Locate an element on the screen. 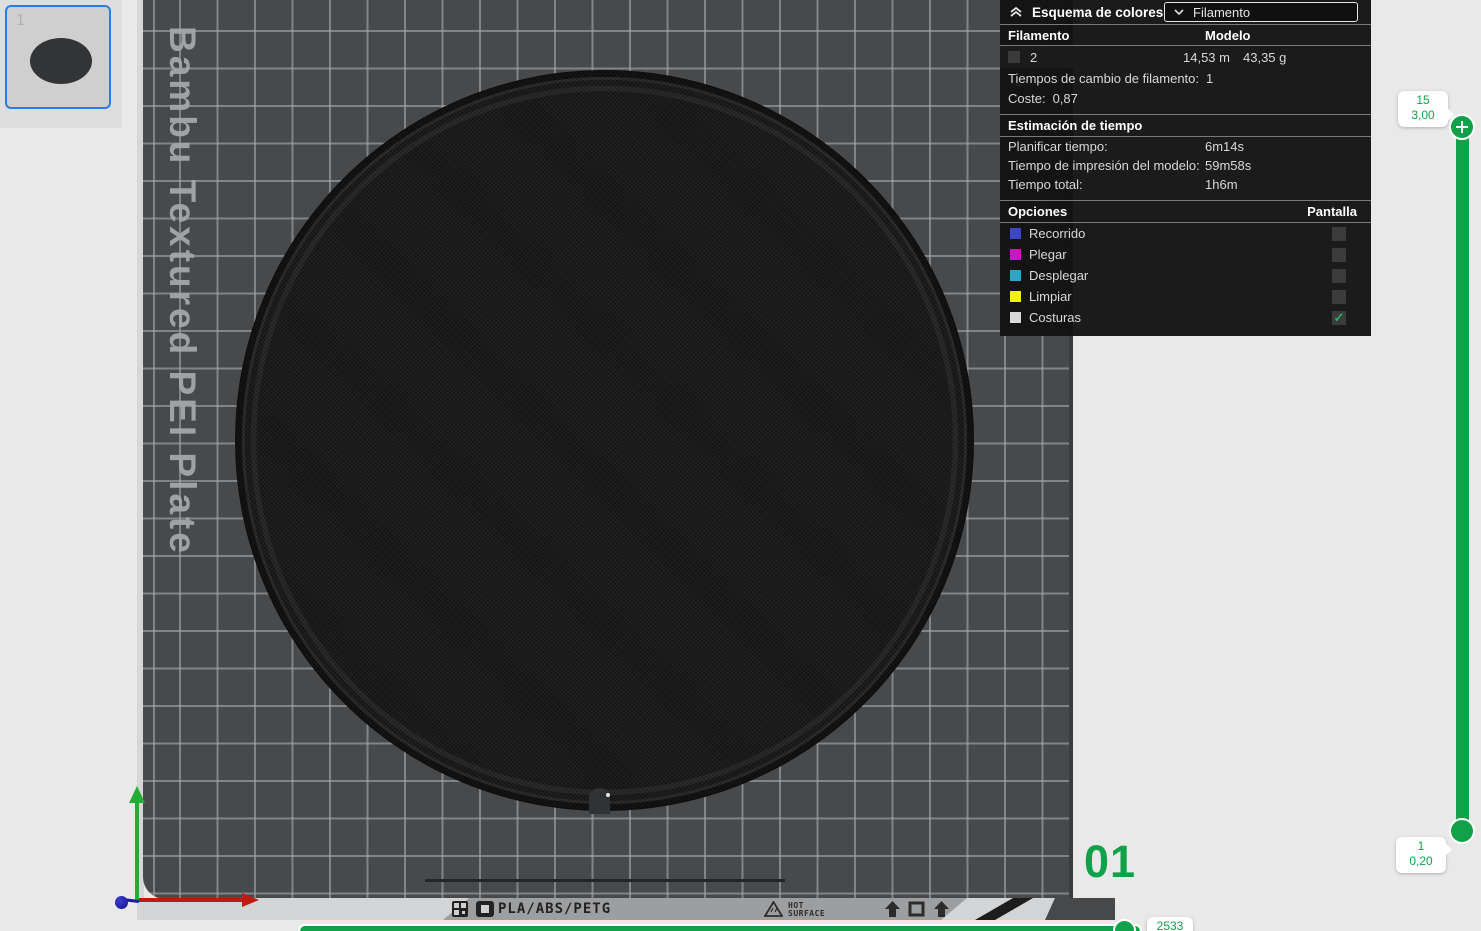 The width and height of the screenshot is (1481, 931). y-axis-arrow-icon is located at coordinates (137, 794).